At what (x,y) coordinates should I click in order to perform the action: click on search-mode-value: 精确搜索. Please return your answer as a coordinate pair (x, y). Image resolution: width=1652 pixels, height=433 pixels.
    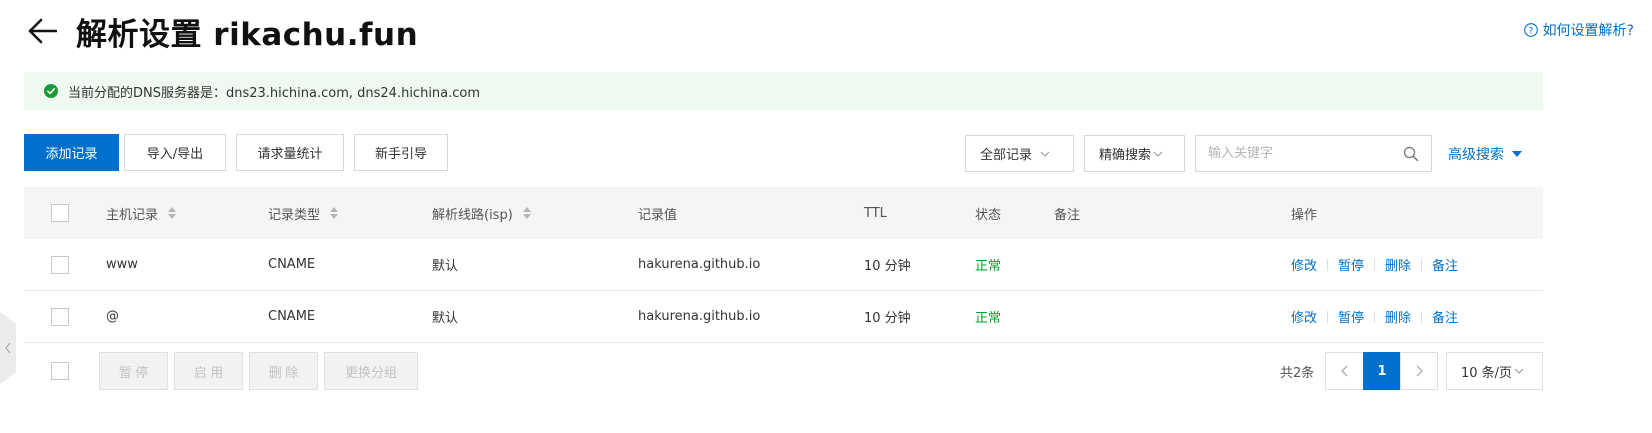
    Looking at the image, I should click on (1125, 155).